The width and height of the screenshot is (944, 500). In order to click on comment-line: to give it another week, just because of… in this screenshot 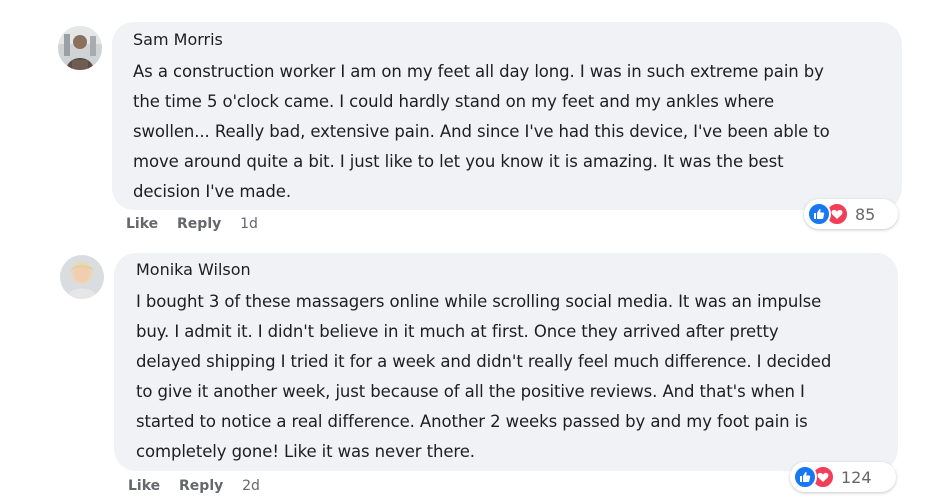, I will do `click(470, 391)`.